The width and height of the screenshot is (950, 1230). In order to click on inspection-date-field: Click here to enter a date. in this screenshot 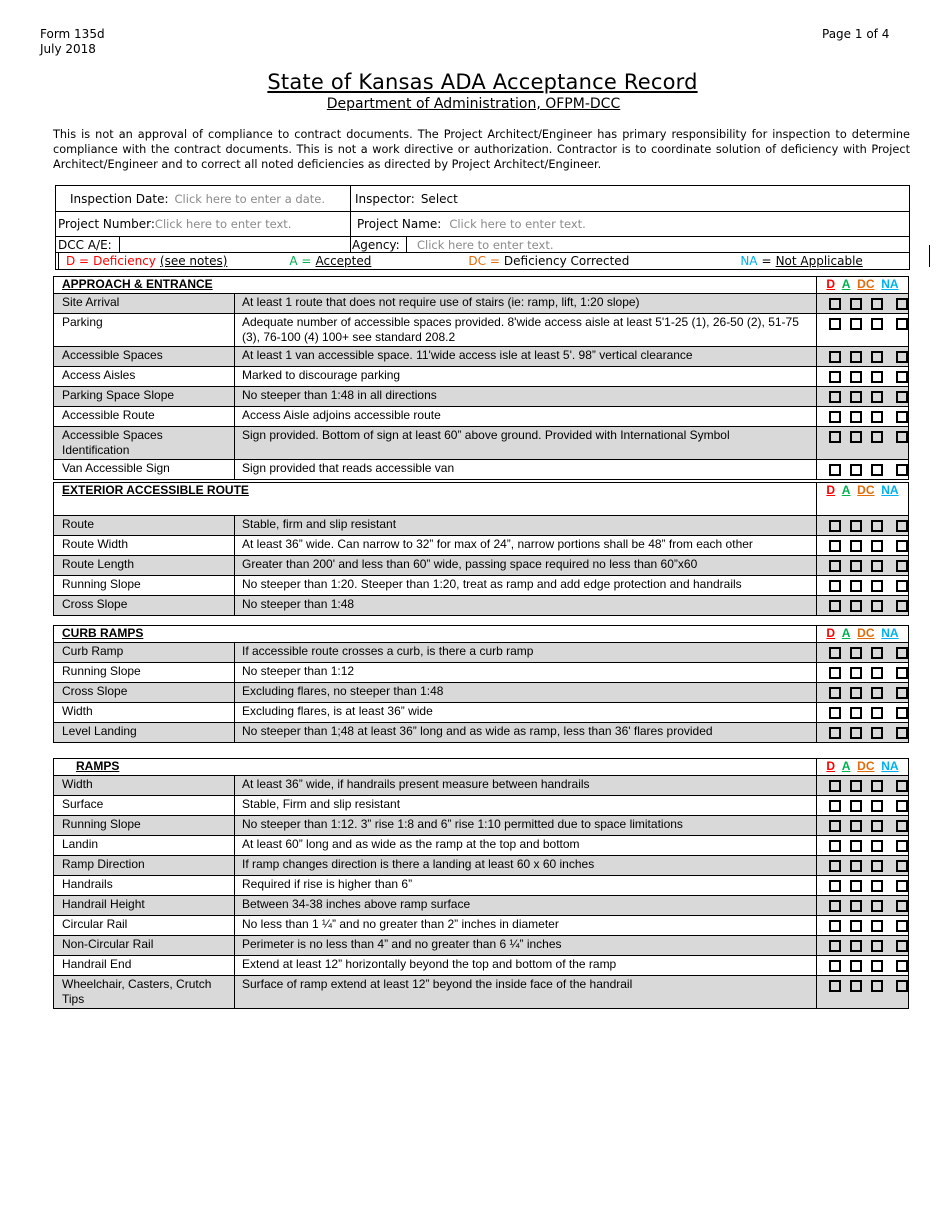, I will do `click(250, 199)`.